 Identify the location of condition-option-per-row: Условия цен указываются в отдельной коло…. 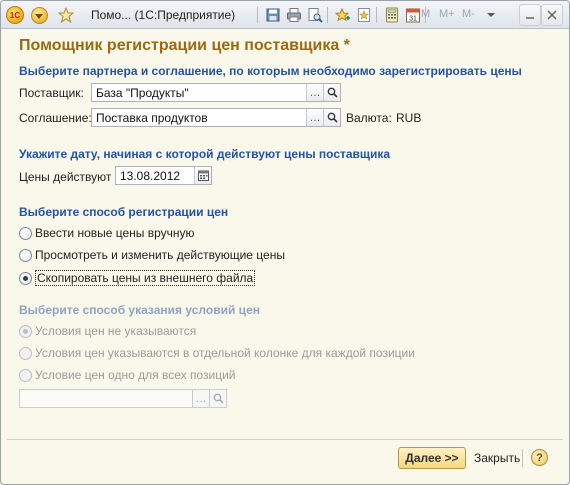
(217, 353).